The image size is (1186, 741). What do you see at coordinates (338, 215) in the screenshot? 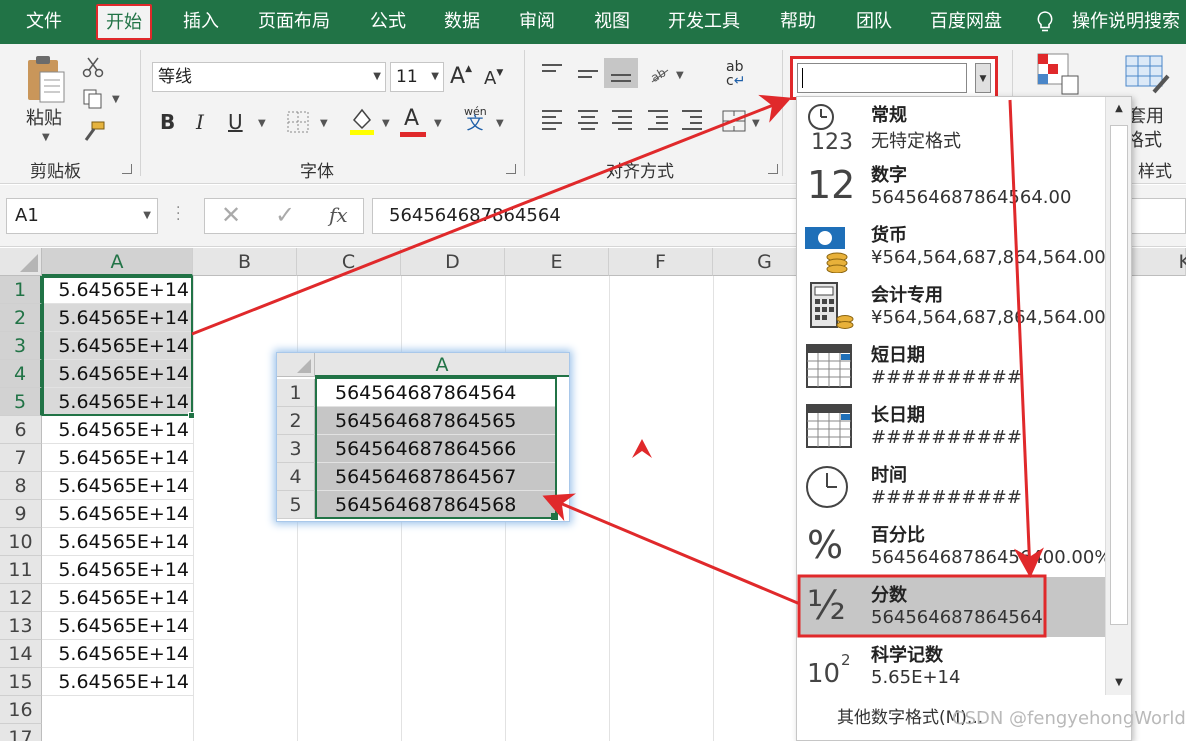
I see `insert-function-icon: fx` at bounding box center [338, 215].